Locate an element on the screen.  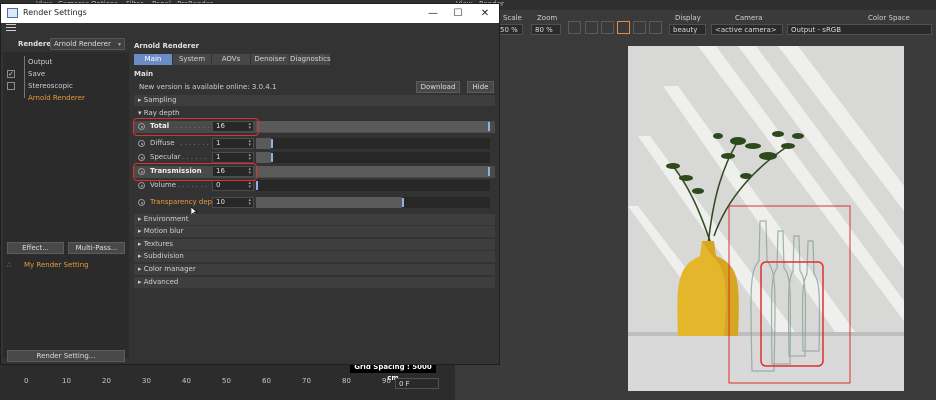
transparency-depth-number-field: 10 ▴ ▾ is located at coordinates (233, 202).